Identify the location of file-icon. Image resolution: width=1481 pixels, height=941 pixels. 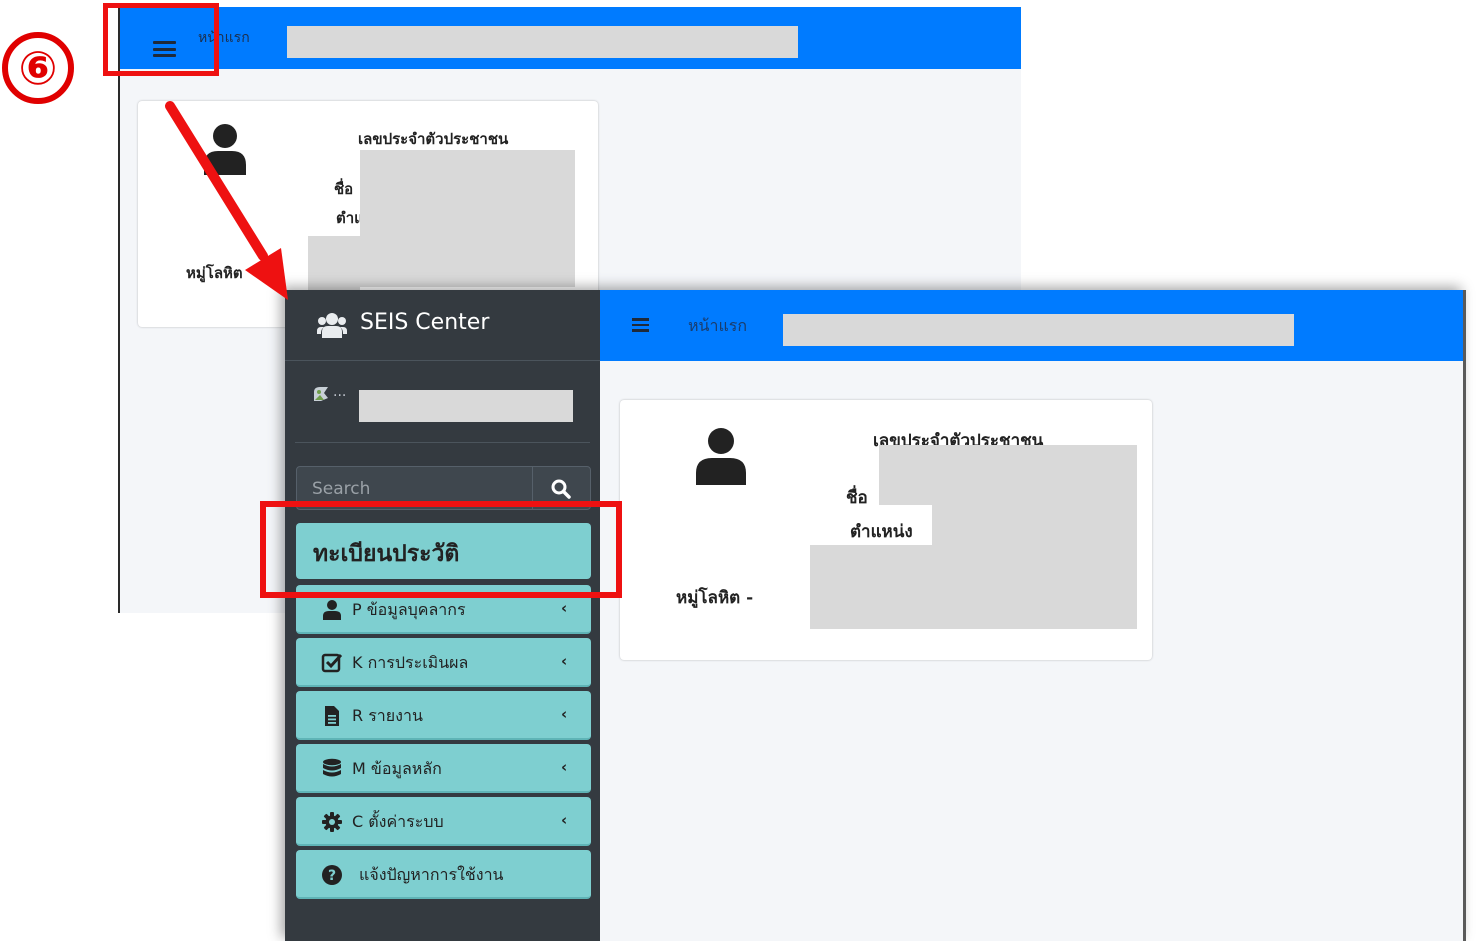
(332, 716).